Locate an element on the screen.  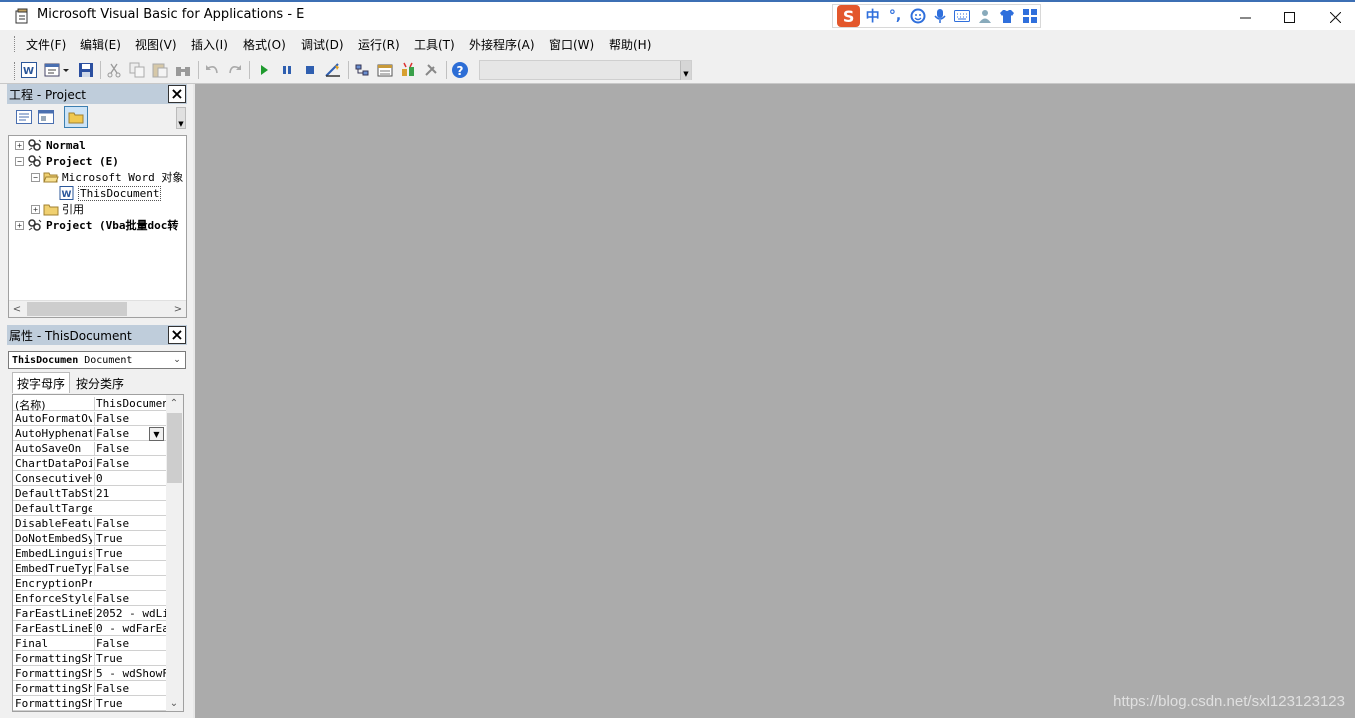
sogou-logo-icon: S is located at coordinates (849, 16).